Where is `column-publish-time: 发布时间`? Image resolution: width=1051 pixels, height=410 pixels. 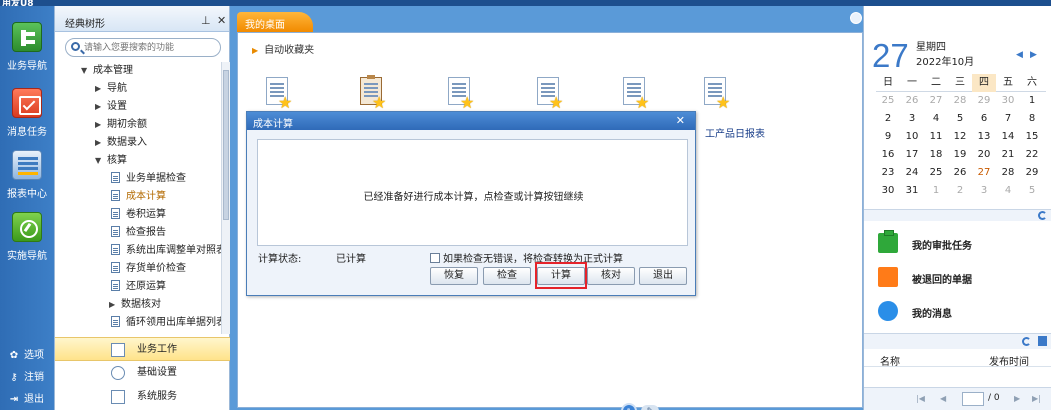
column-publish-time: 发布时间 is located at coordinates (1009, 360).